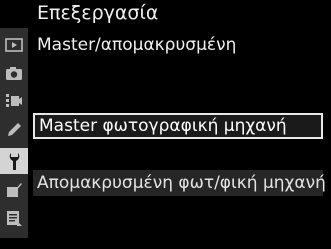 The height and width of the screenshot is (249, 331). What do you see at coordinates (14, 73) in the screenshot?
I see `photo-shooting-menu-icon` at bounding box center [14, 73].